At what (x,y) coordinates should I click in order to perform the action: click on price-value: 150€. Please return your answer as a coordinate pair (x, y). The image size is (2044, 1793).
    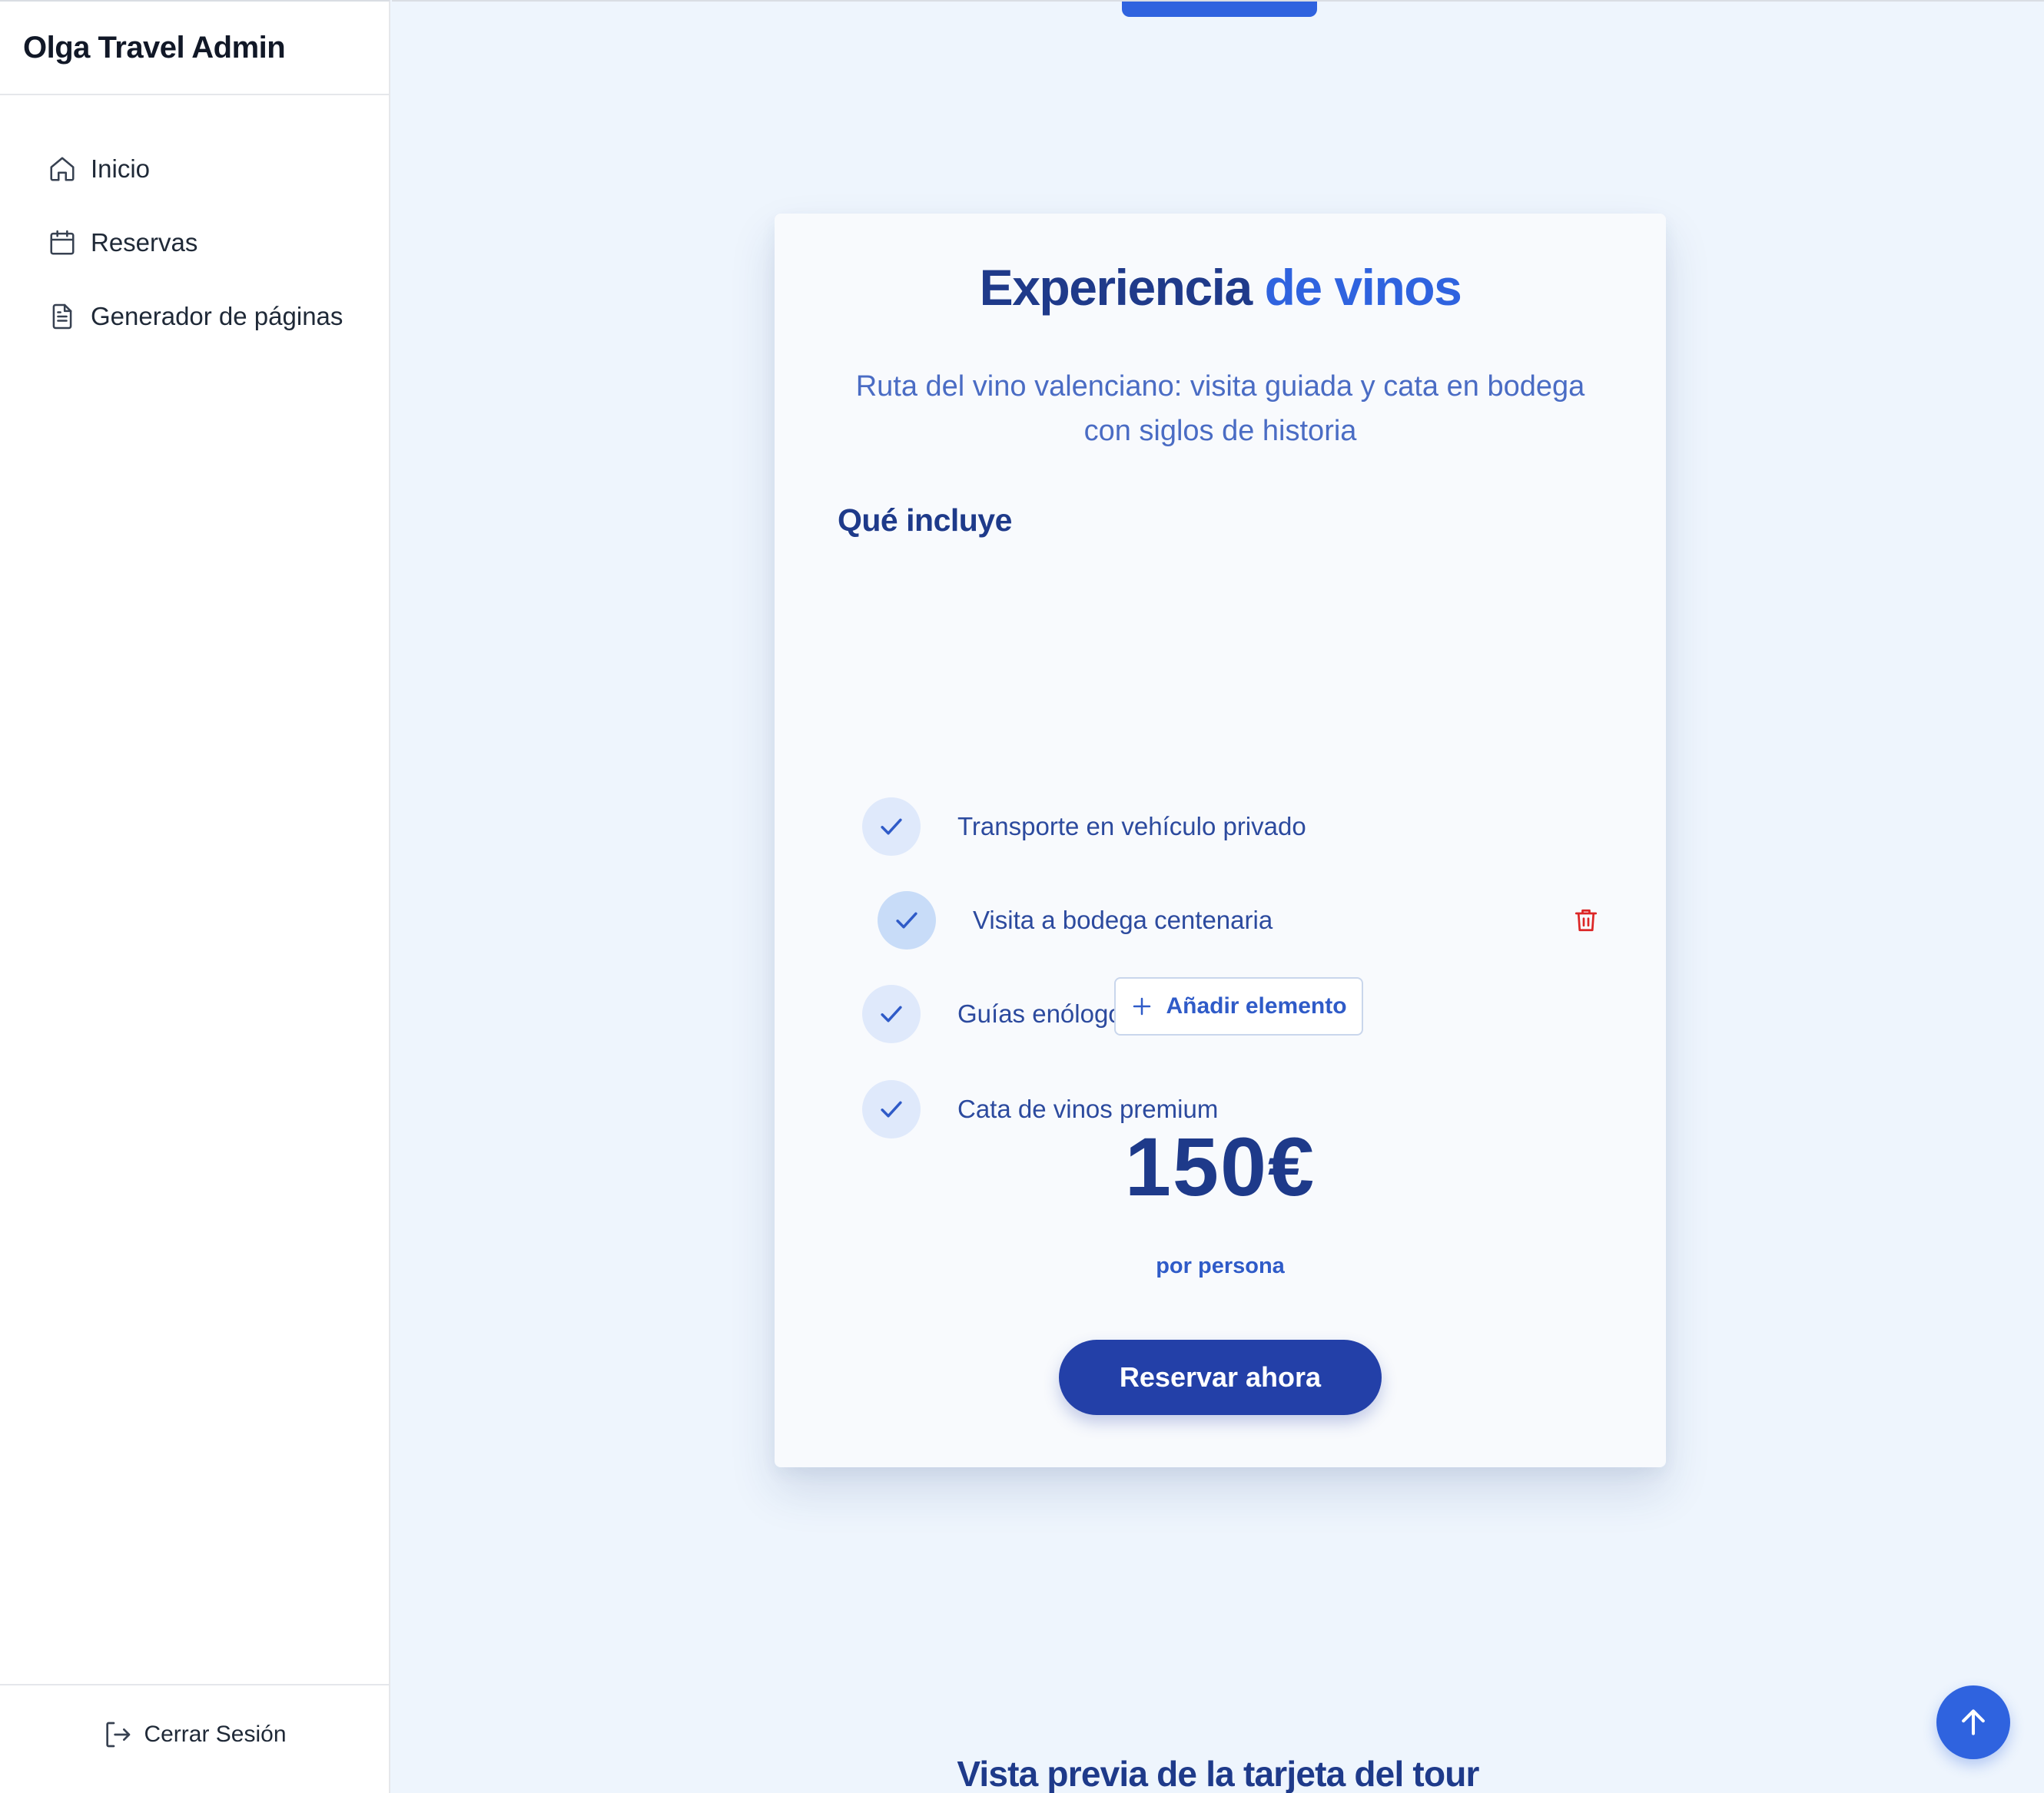
    Looking at the image, I should click on (1220, 1166).